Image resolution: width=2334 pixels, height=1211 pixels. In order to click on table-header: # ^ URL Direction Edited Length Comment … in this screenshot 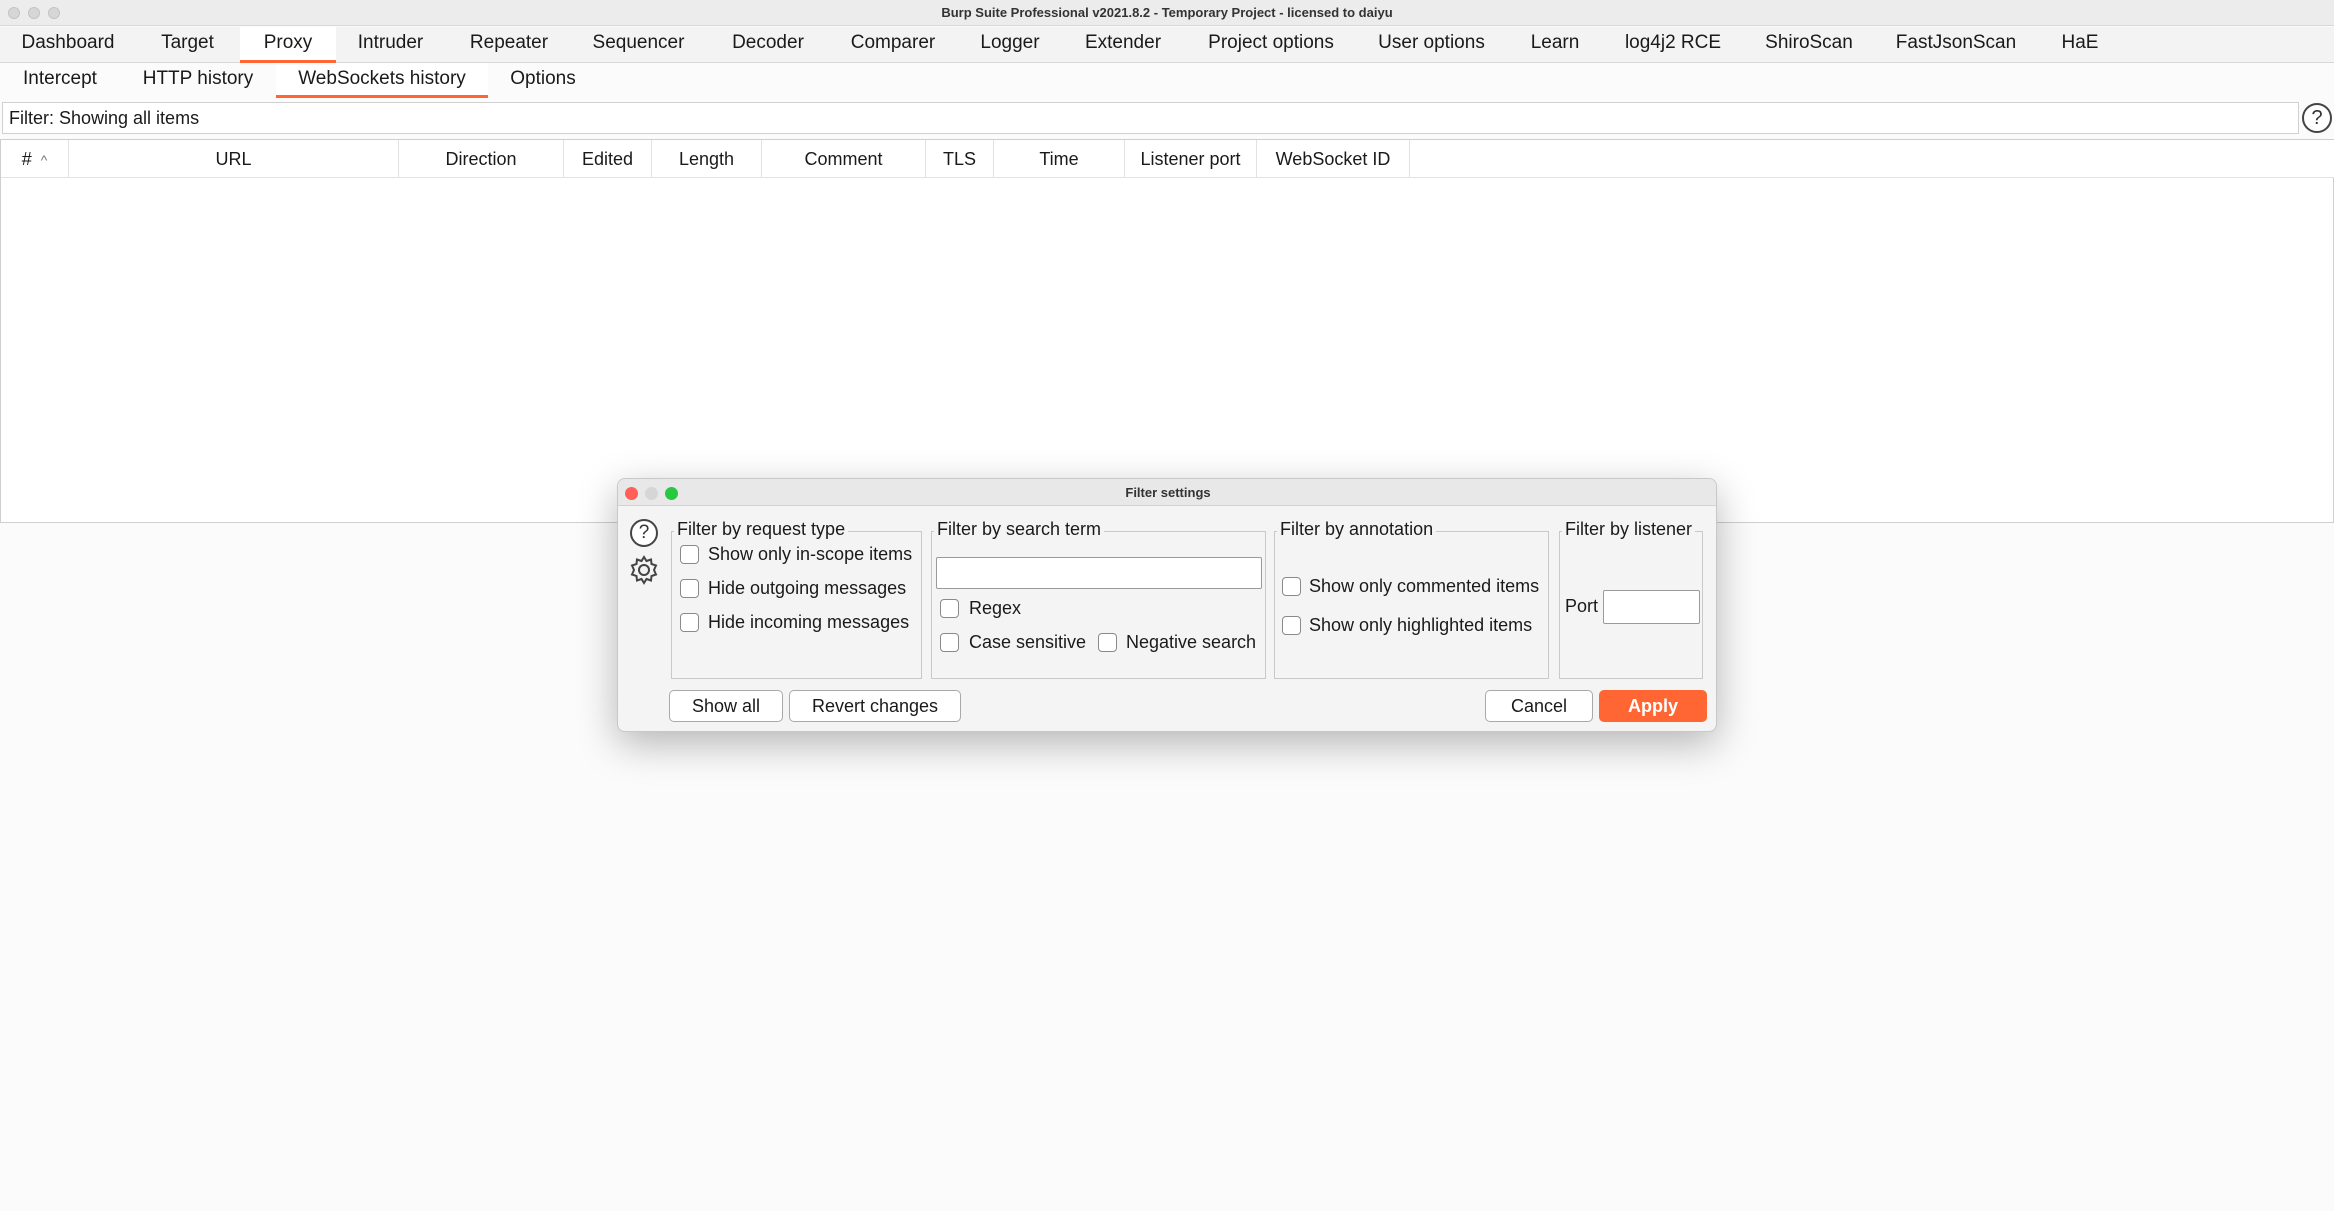, I will do `click(1167, 159)`.